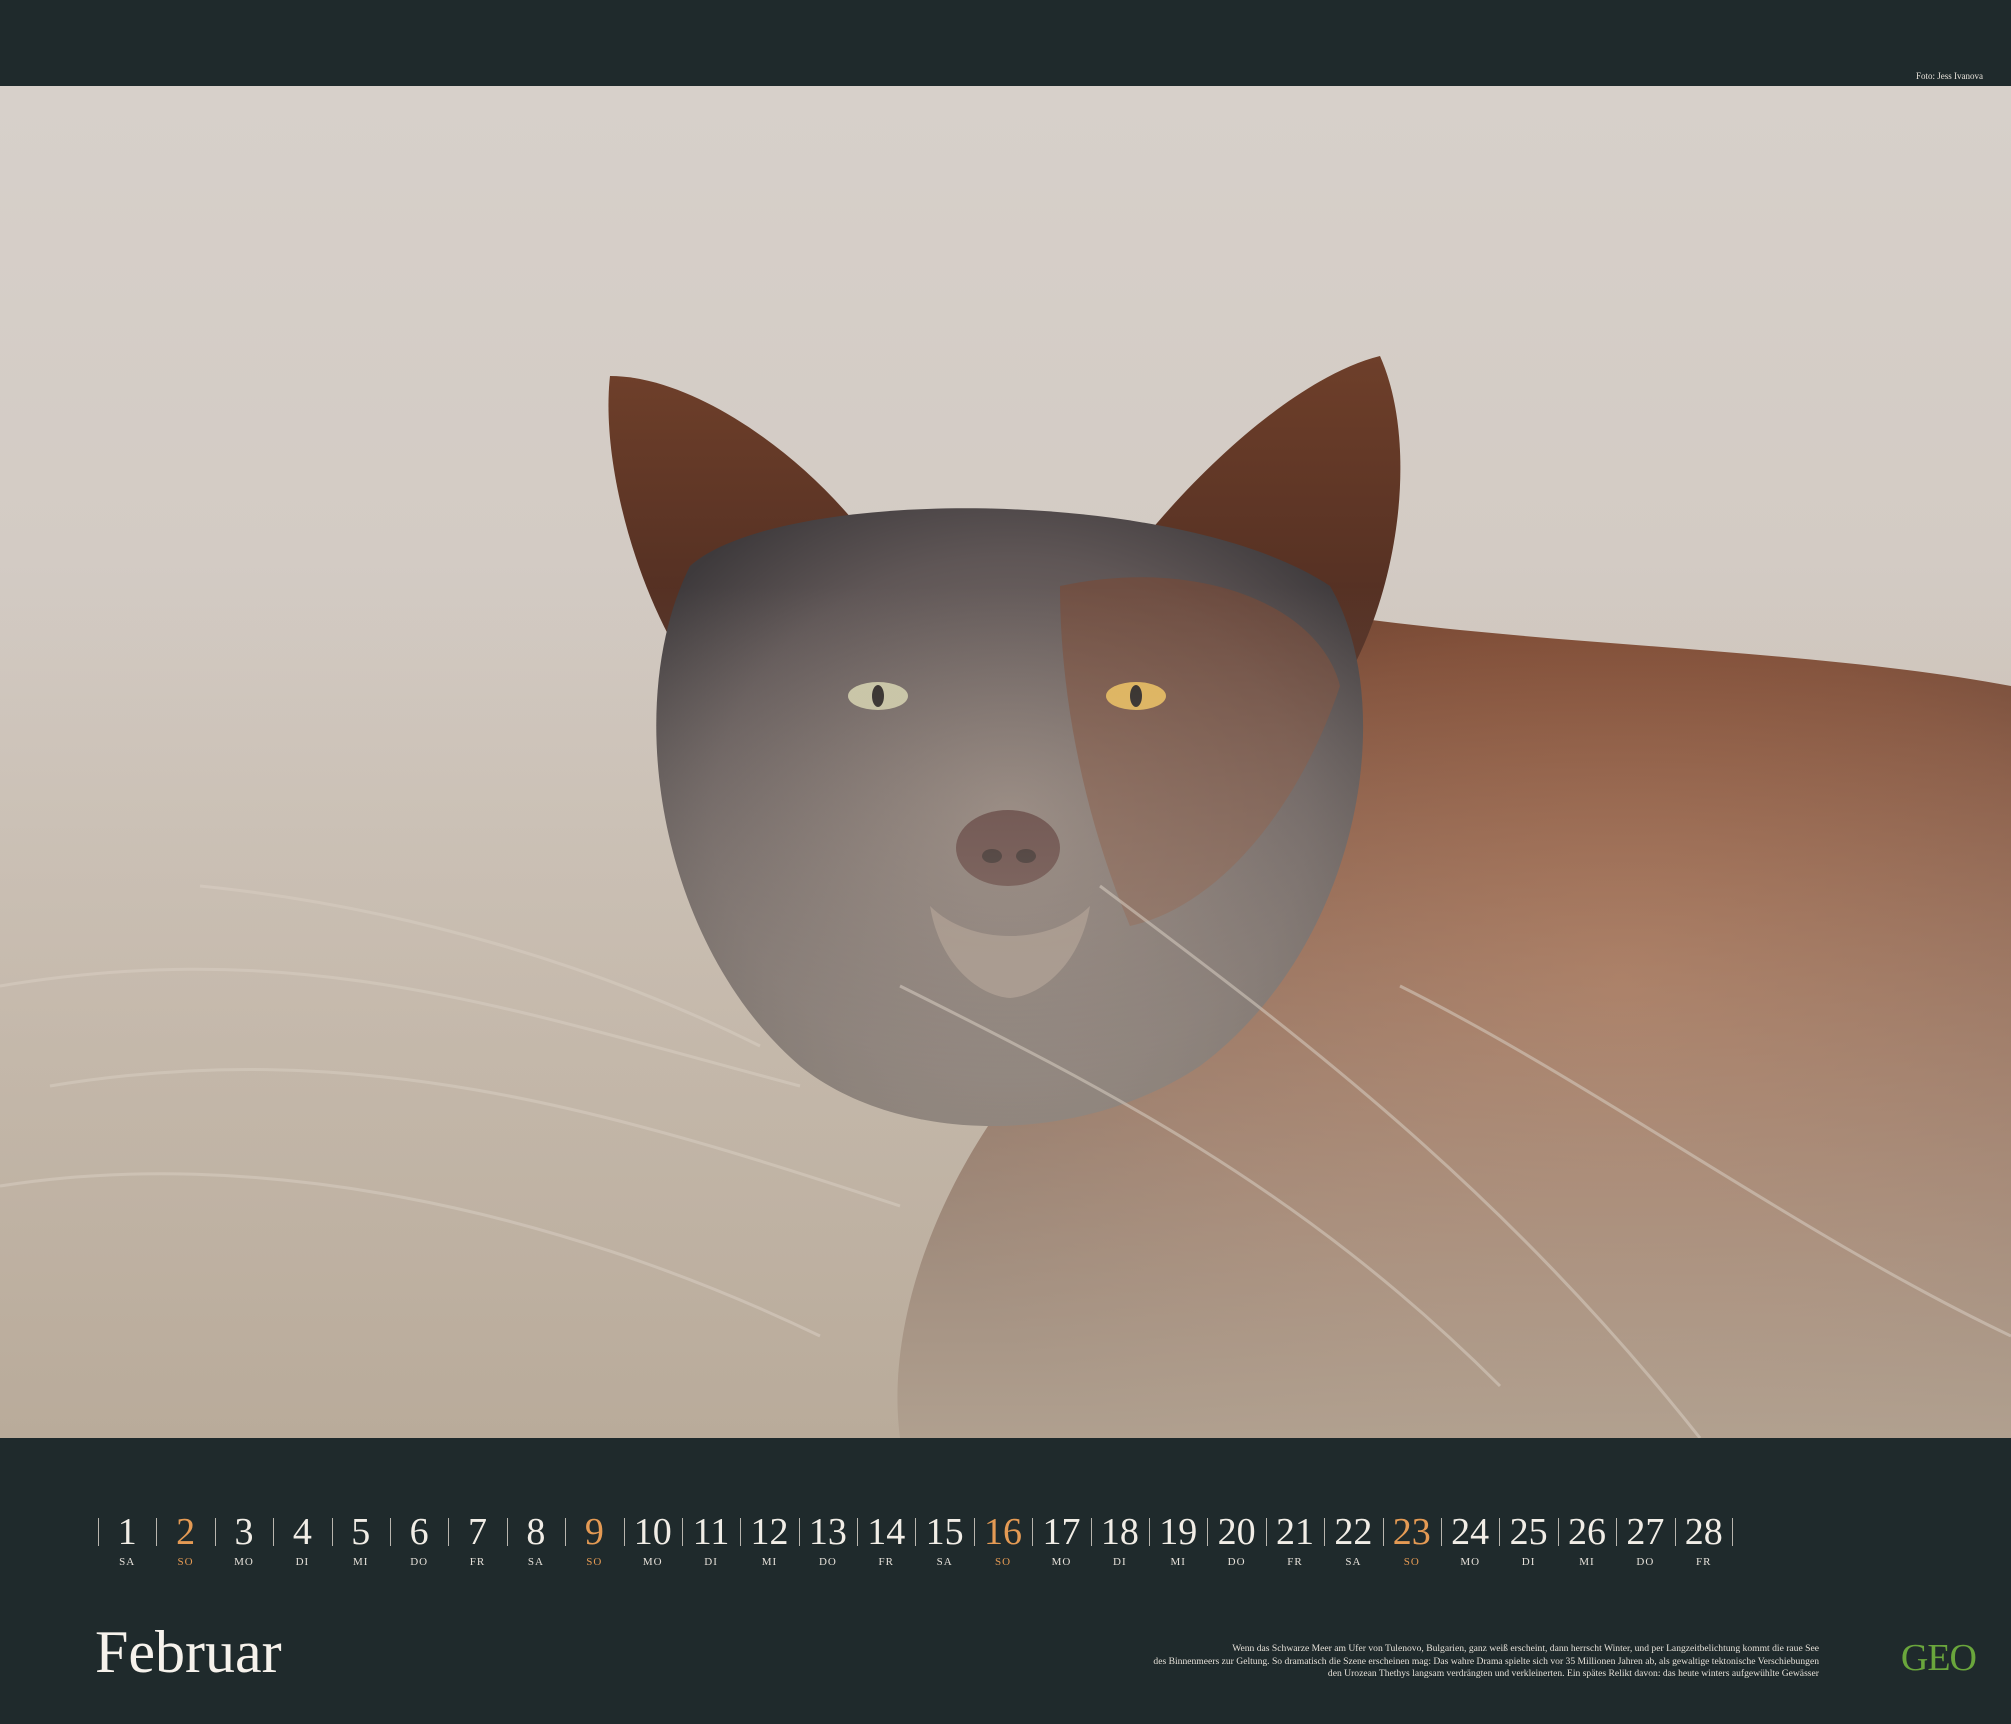 Image resolution: width=2011 pixels, height=1724 pixels. Describe the element at coordinates (244, 1532) in the screenshot. I see `day-number: 3` at that location.